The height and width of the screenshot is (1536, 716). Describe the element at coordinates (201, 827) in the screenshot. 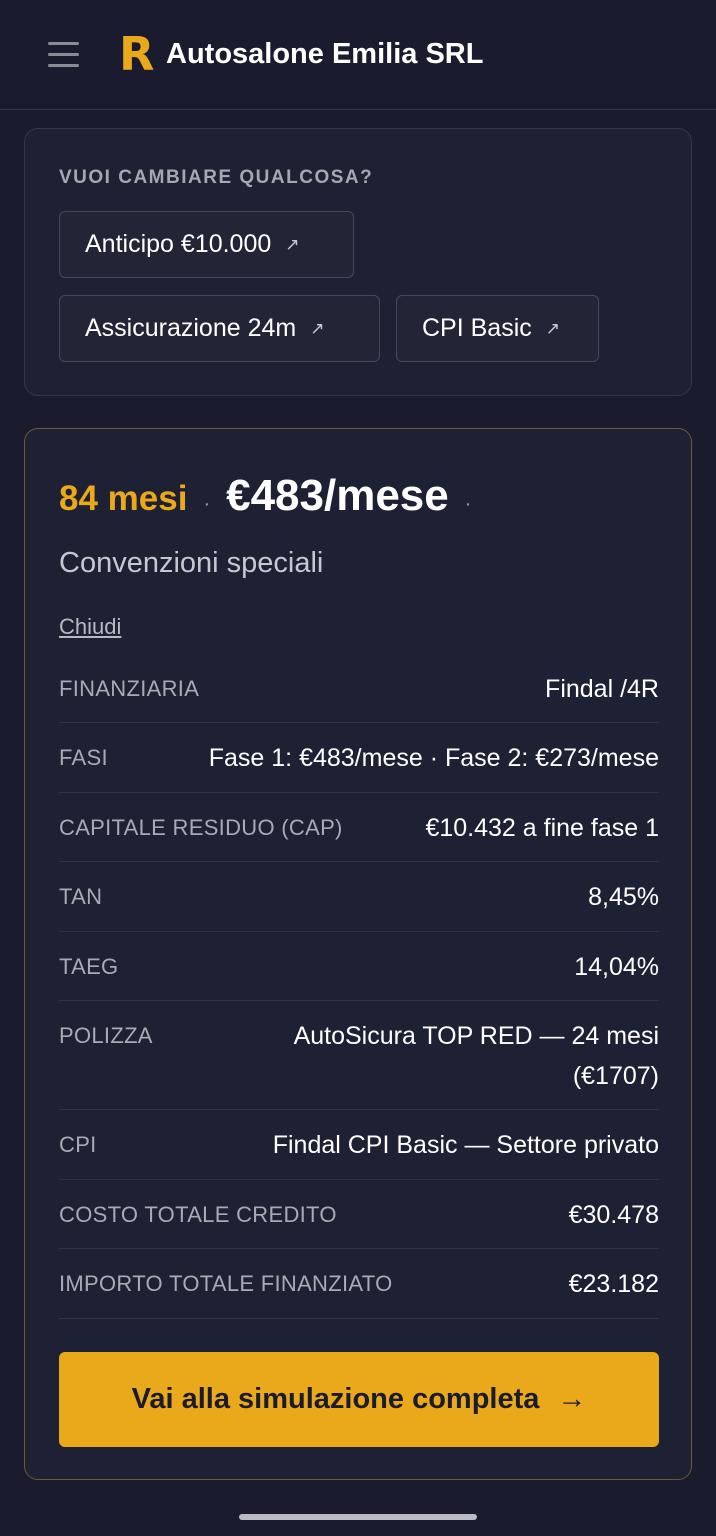

I see `detail-key: CAPITALE RESIDUO (CAP)` at that location.